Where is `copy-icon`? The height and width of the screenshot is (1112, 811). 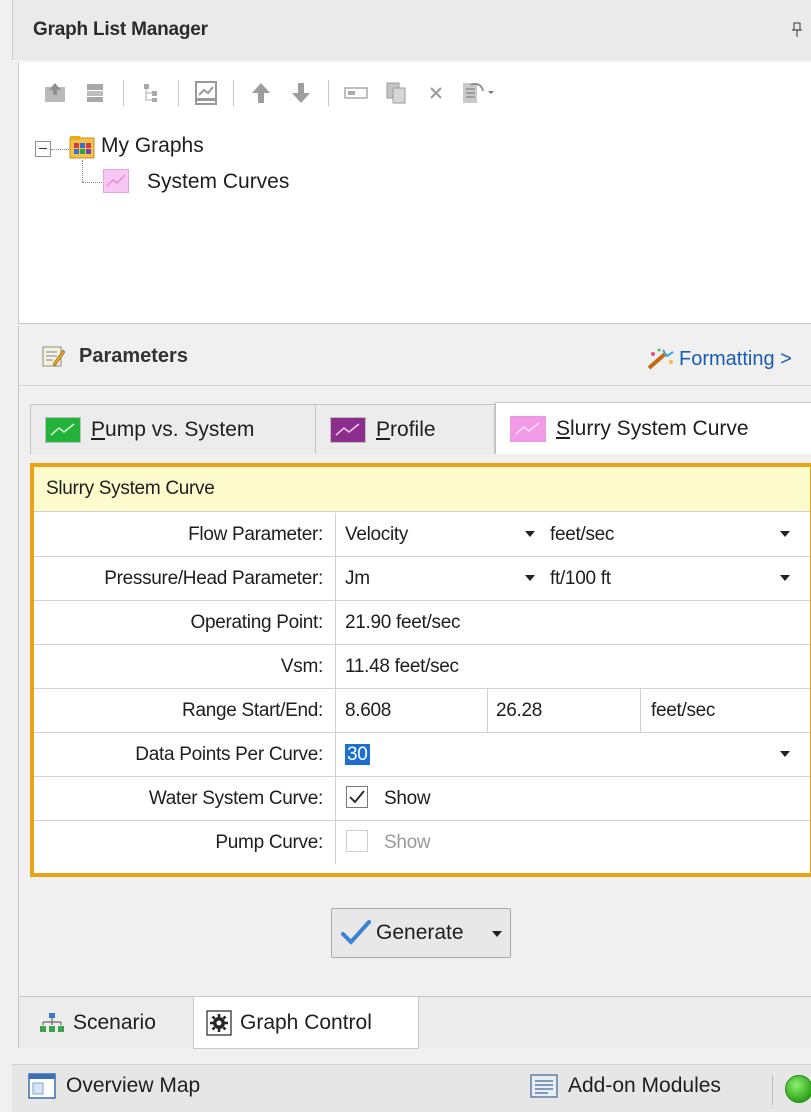 copy-icon is located at coordinates (396, 93).